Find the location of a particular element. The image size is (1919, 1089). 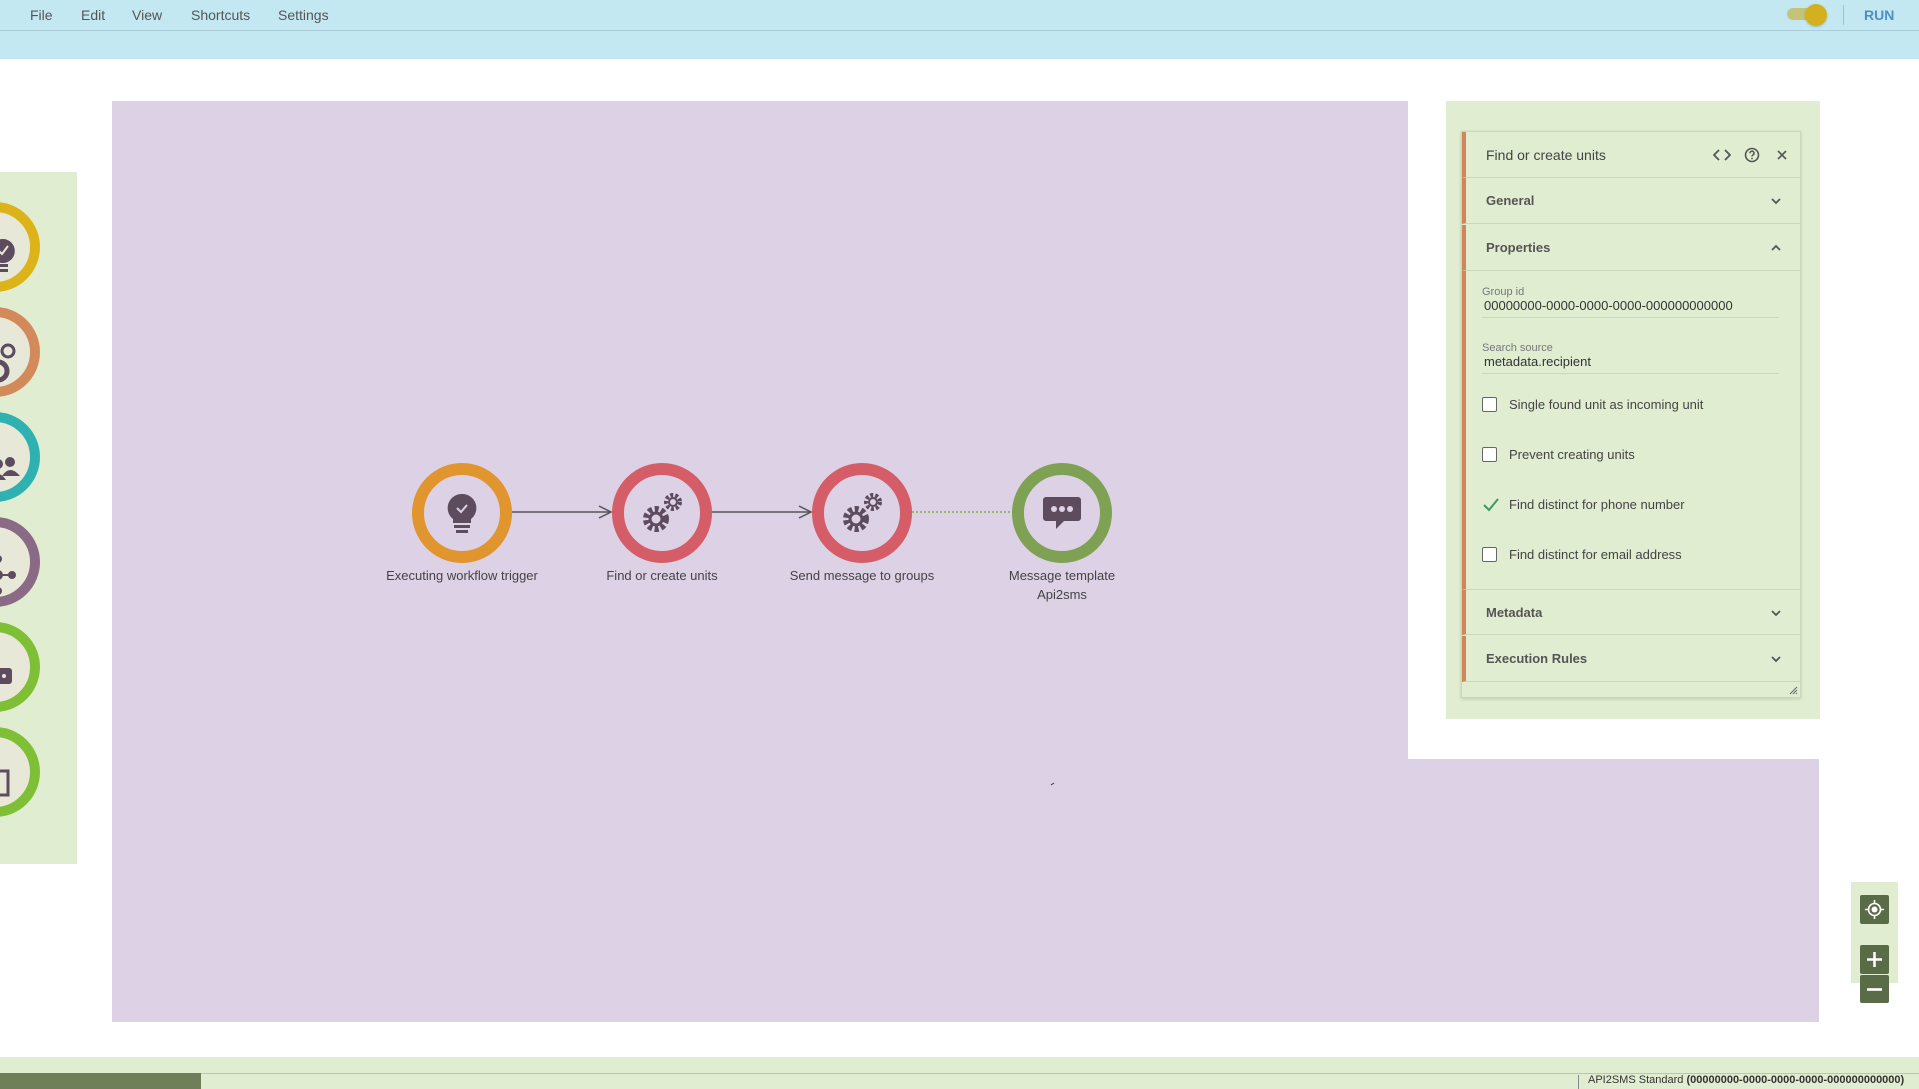

status-plan: API2SMS Standard is located at coordinates (1636, 1080).